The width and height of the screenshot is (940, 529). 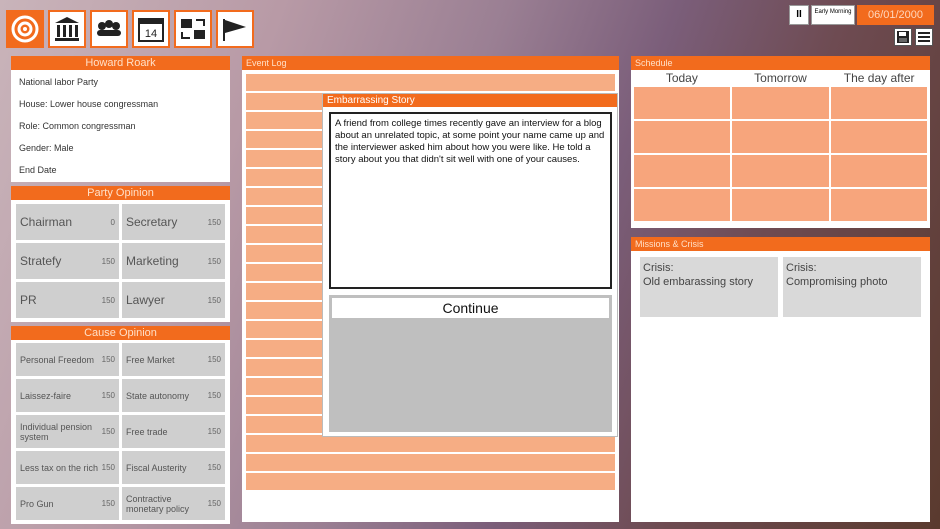 What do you see at coordinates (833, 15) in the screenshot?
I see `time-period: Early Morning` at bounding box center [833, 15].